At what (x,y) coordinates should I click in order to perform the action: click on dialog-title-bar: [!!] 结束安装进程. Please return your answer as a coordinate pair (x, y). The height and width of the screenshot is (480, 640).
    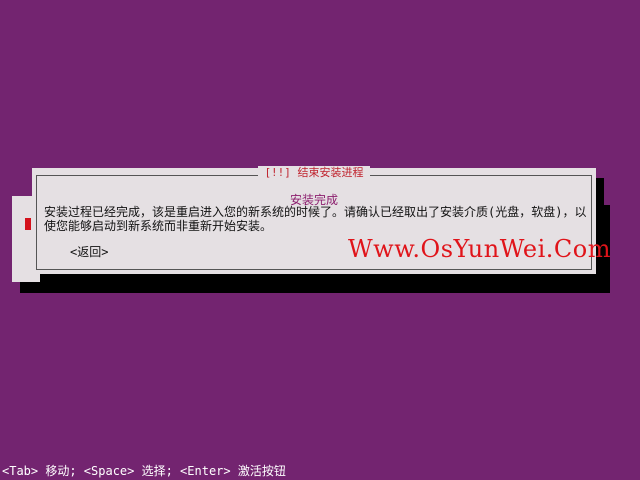
    Looking at the image, I should click on (314, 172).